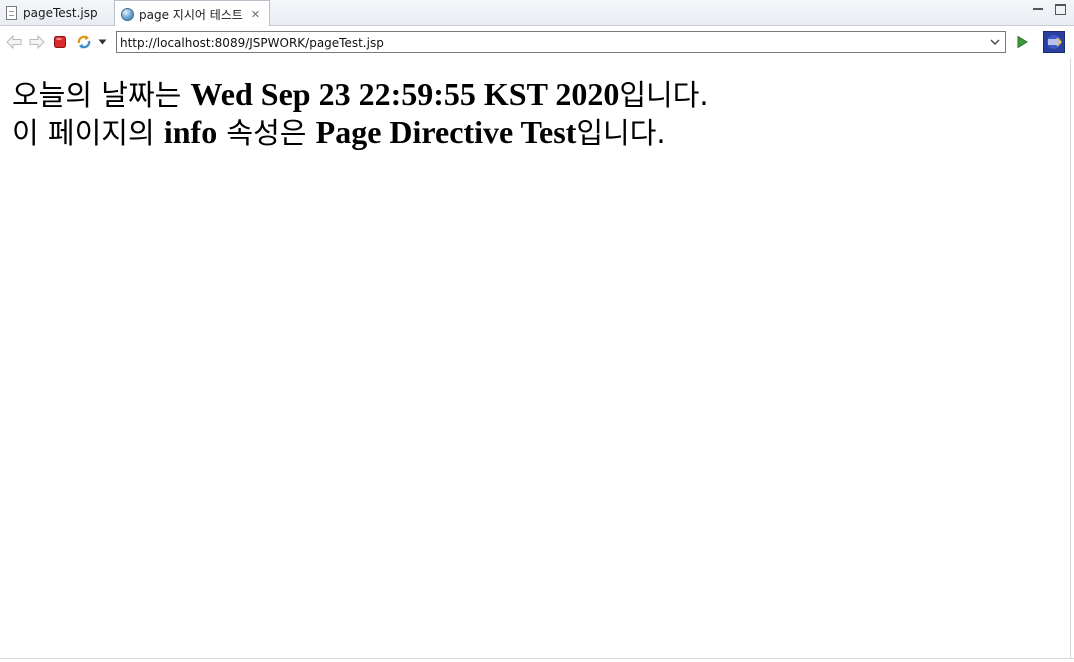  I want to click on back-arrow-icon, so click(14, 42).